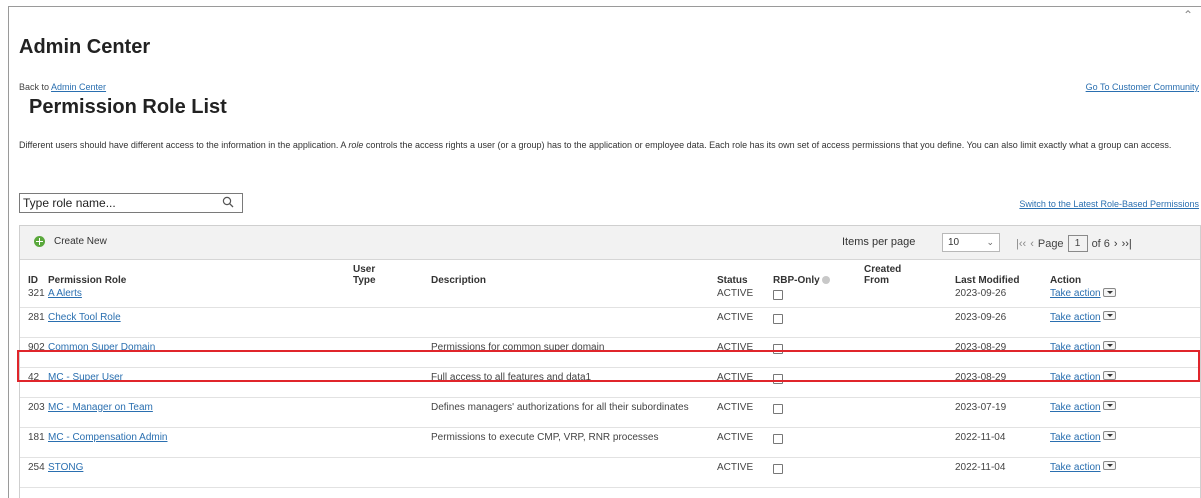  What do you see at coordinates (511, 377) in the screenshot?
I see `row-description: Full access to all features and data1` at bounding box center [511, 377].